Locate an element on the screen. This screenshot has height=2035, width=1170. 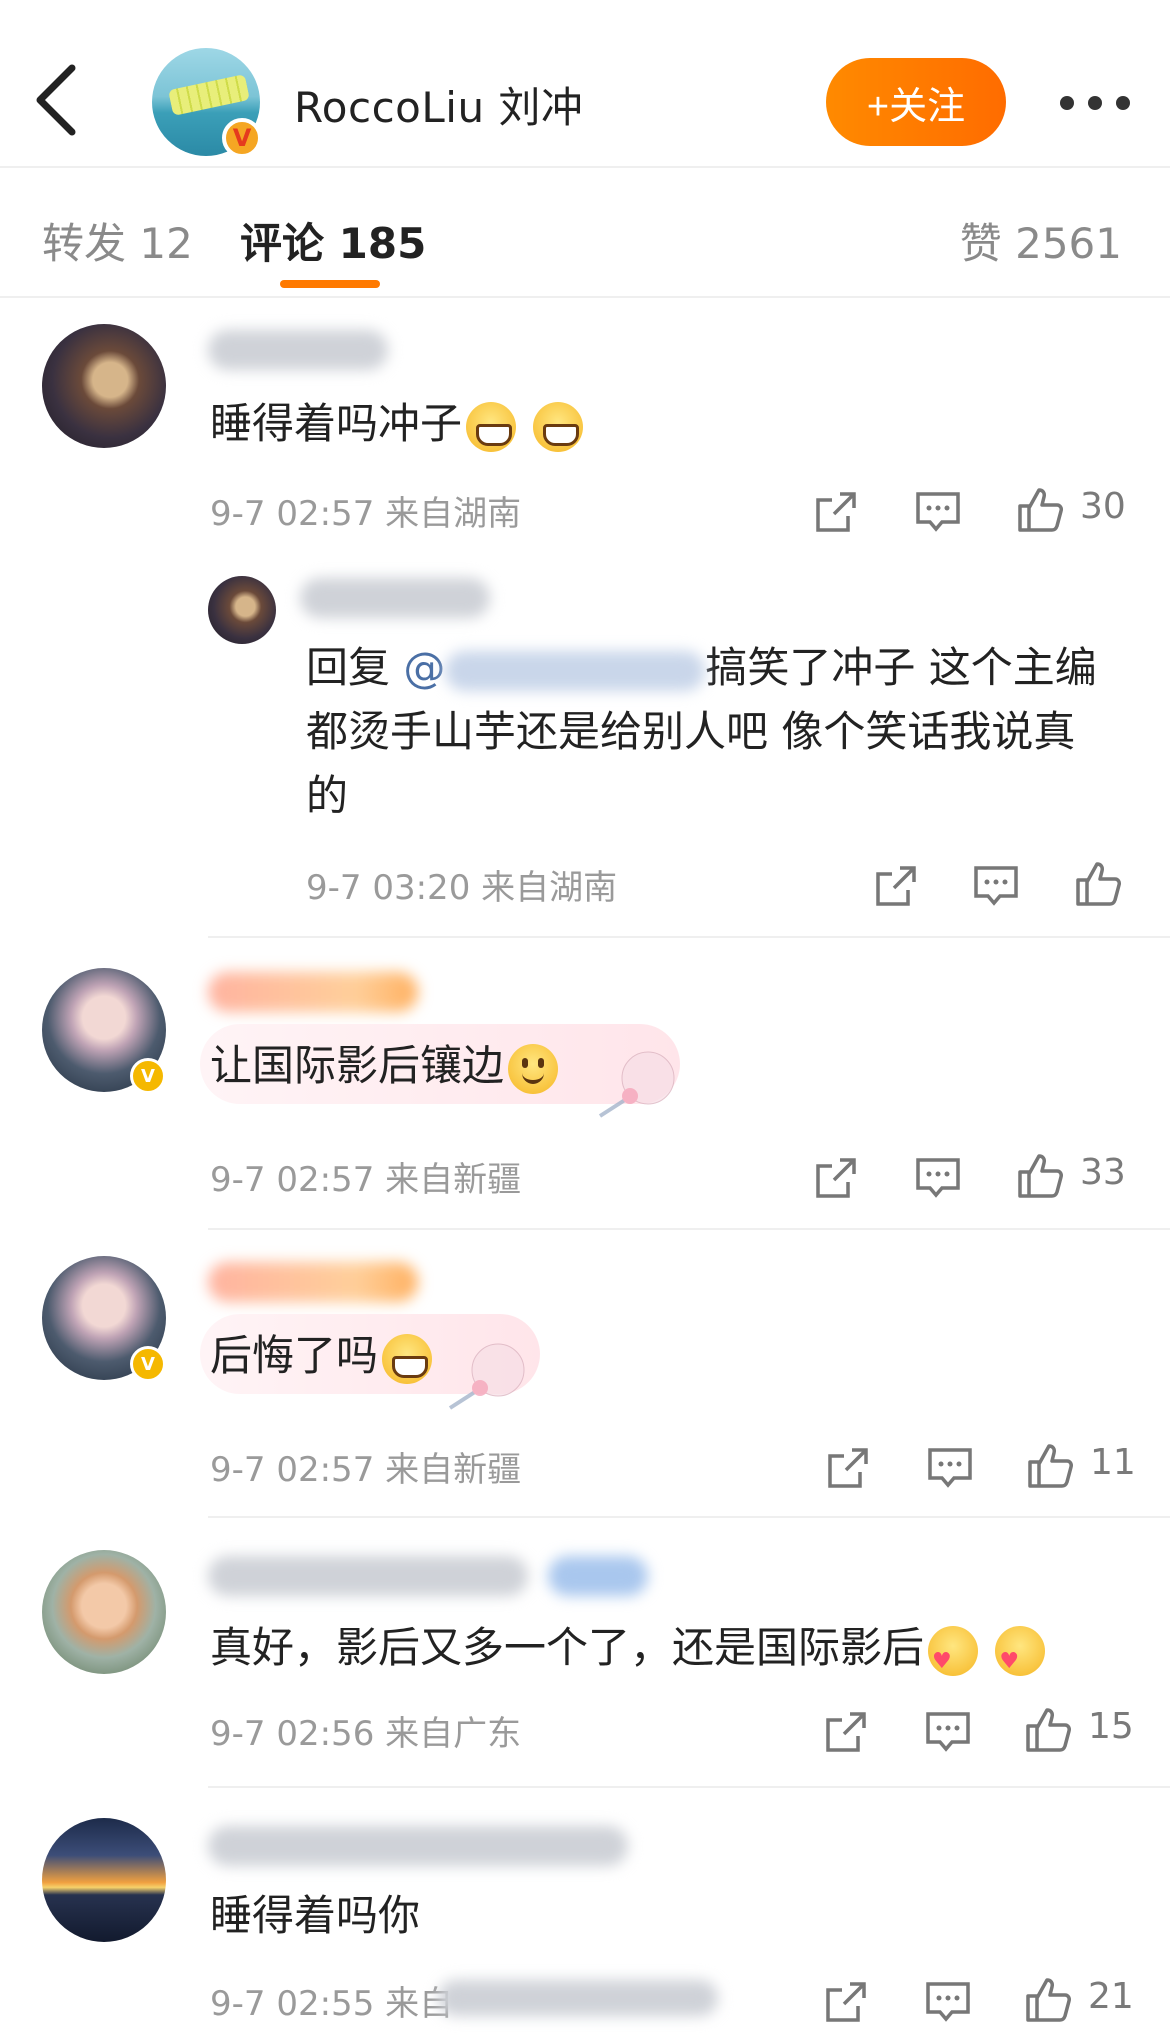
blurred-reply-username is located at coordinates (395, 598).